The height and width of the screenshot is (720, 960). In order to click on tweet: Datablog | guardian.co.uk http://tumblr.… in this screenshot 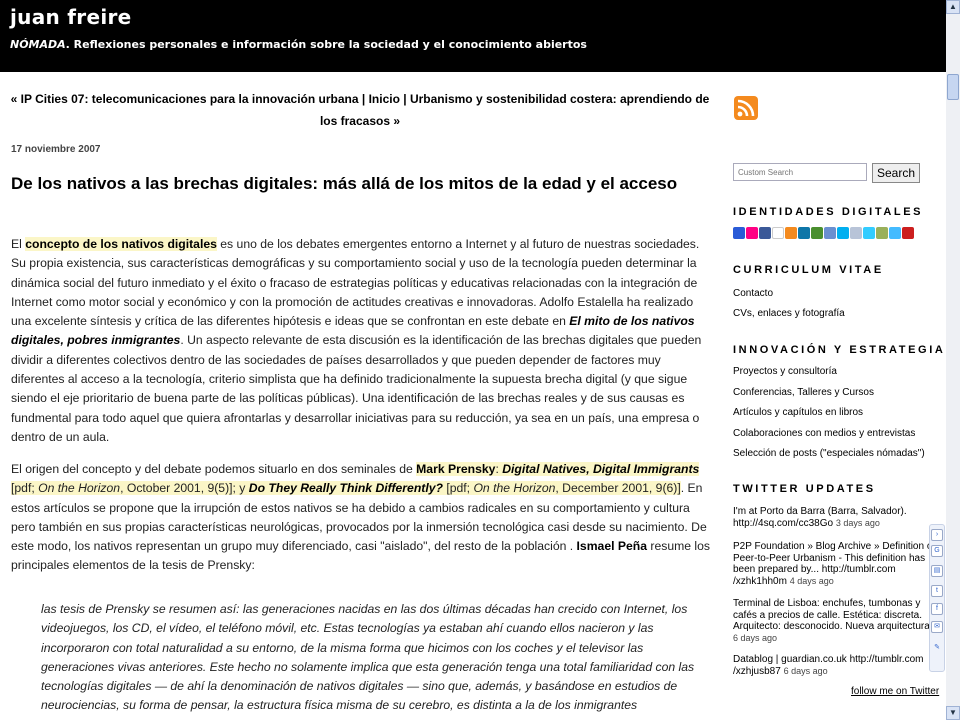, I will do `click(835, 665)`.